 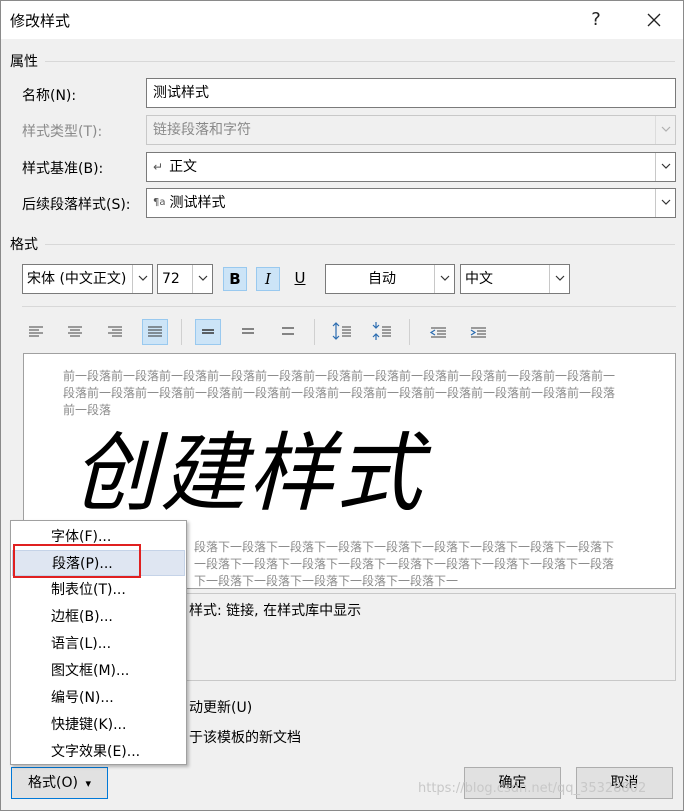 I want to click on close-button, so click(x=654, y=20).